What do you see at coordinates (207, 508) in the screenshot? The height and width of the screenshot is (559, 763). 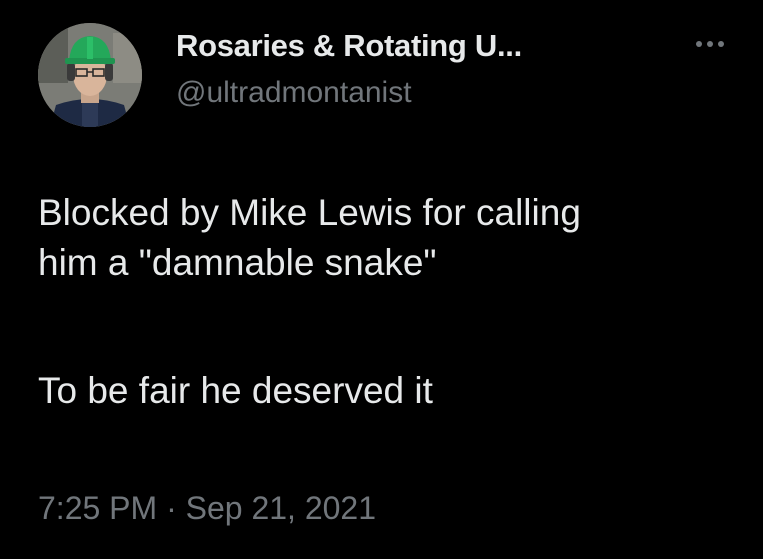 I see `tweet-timestamp: 7:25 PM · Sep 21, 2021` at bounding box center [207, 508].